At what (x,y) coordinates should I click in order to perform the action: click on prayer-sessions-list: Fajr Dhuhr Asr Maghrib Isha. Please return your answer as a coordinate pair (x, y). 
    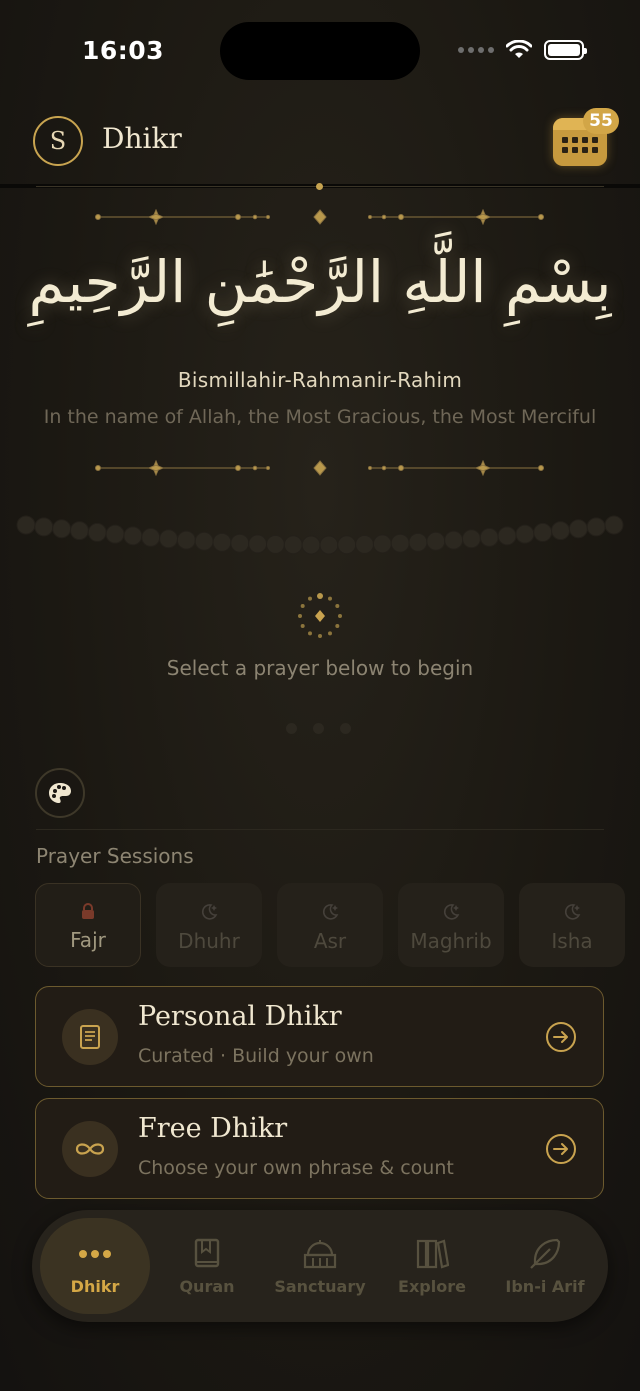
    Looking at the image, I should click on (330, 925).